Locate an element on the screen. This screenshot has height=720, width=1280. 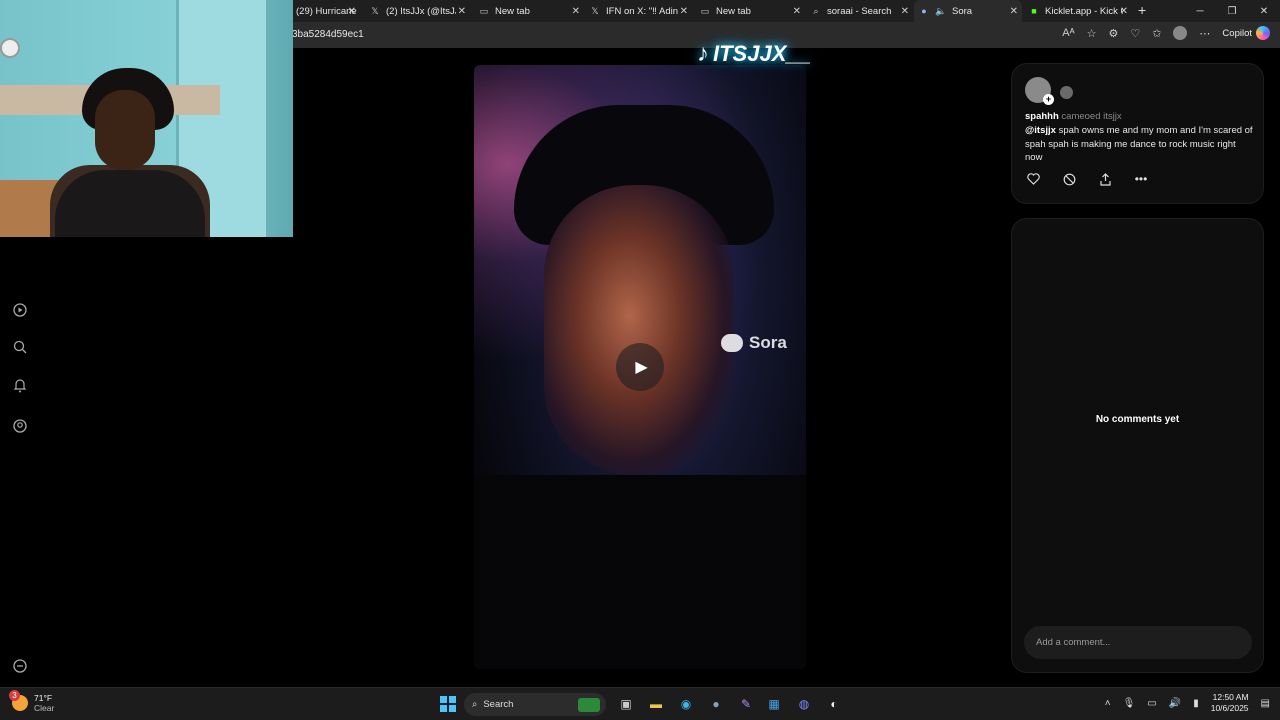
tab-new-tab-1: ▭ New tab ✕ is located at coordinates (529, 11).